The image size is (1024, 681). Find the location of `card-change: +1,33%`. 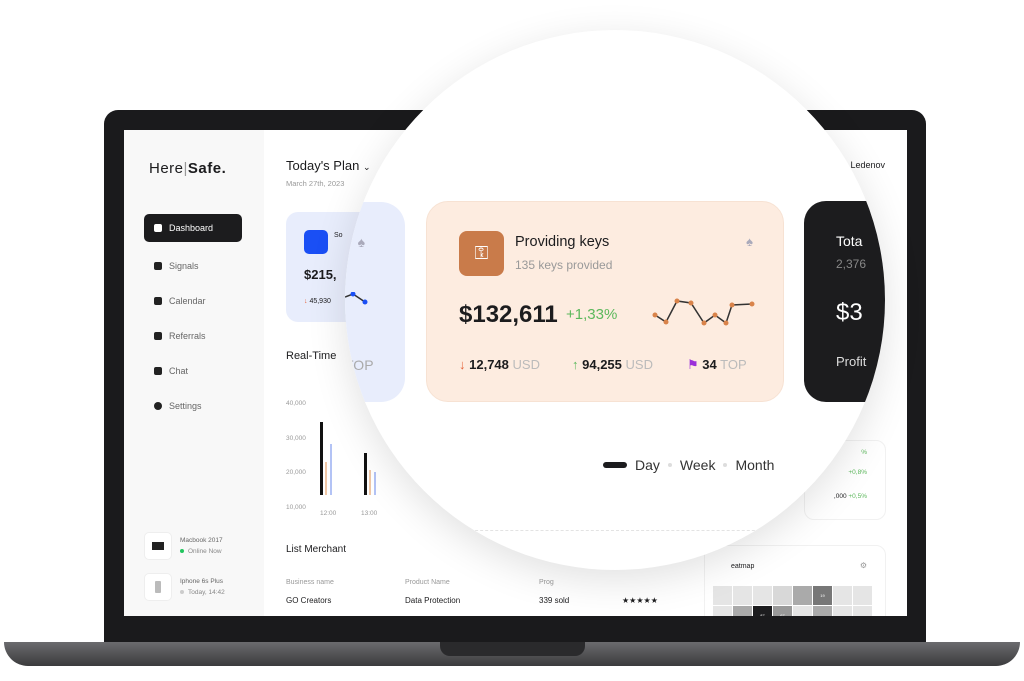

card-change: +1,33% is located at coordinates (592, 314).